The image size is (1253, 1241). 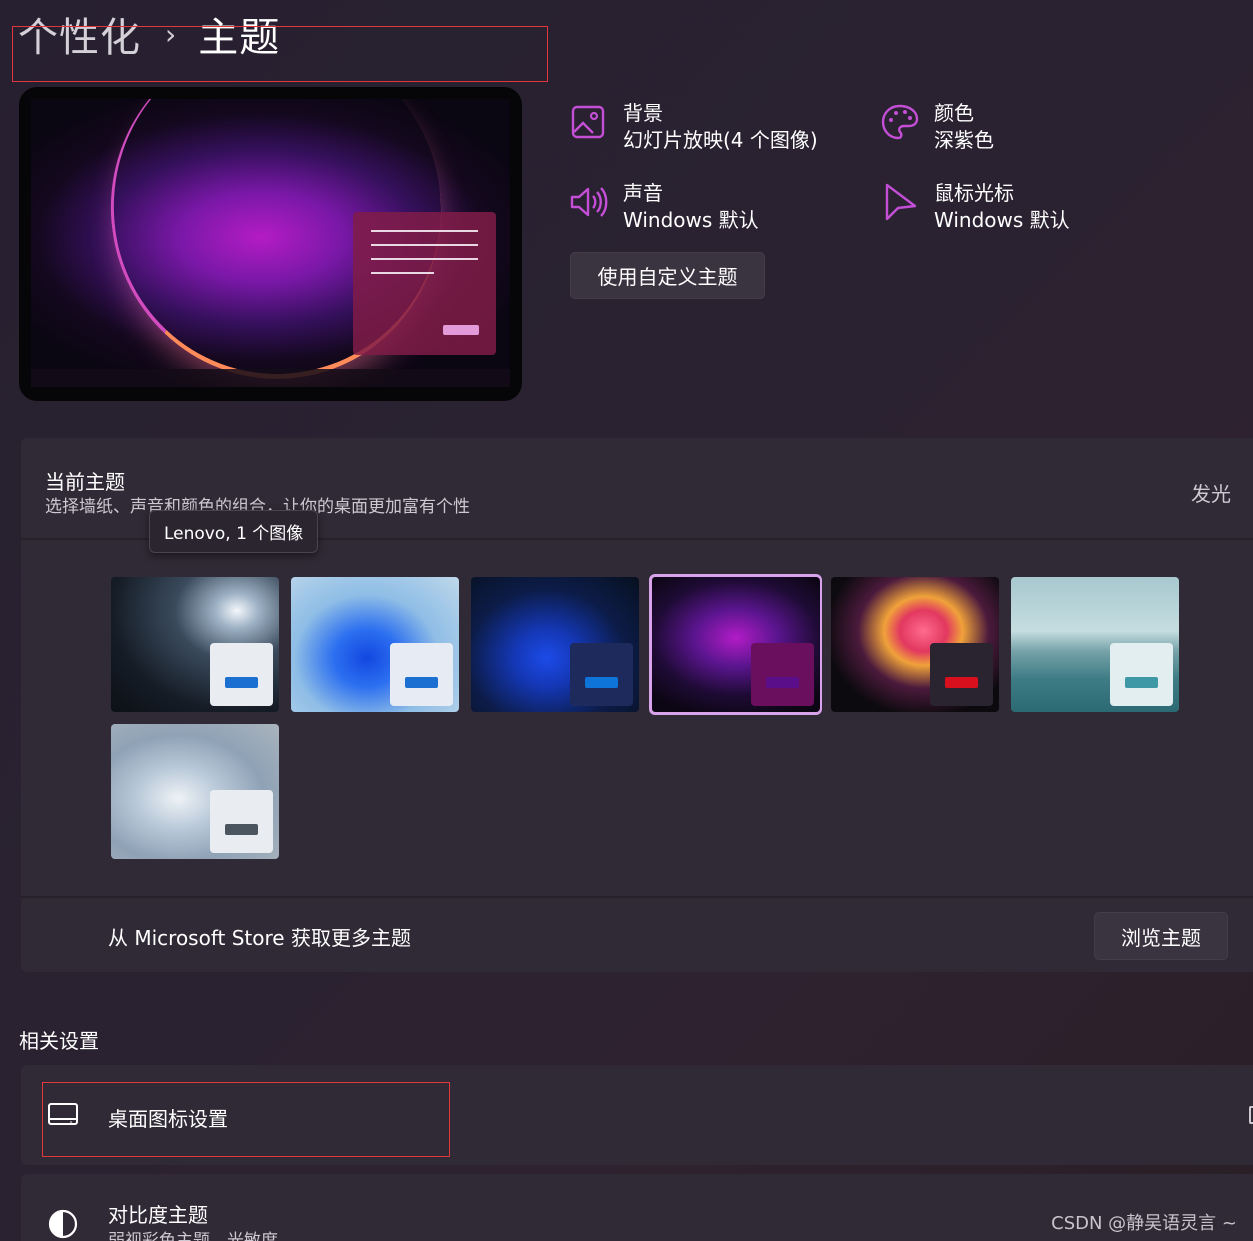 I want to click on image-icon, so click(x=588, y=122).